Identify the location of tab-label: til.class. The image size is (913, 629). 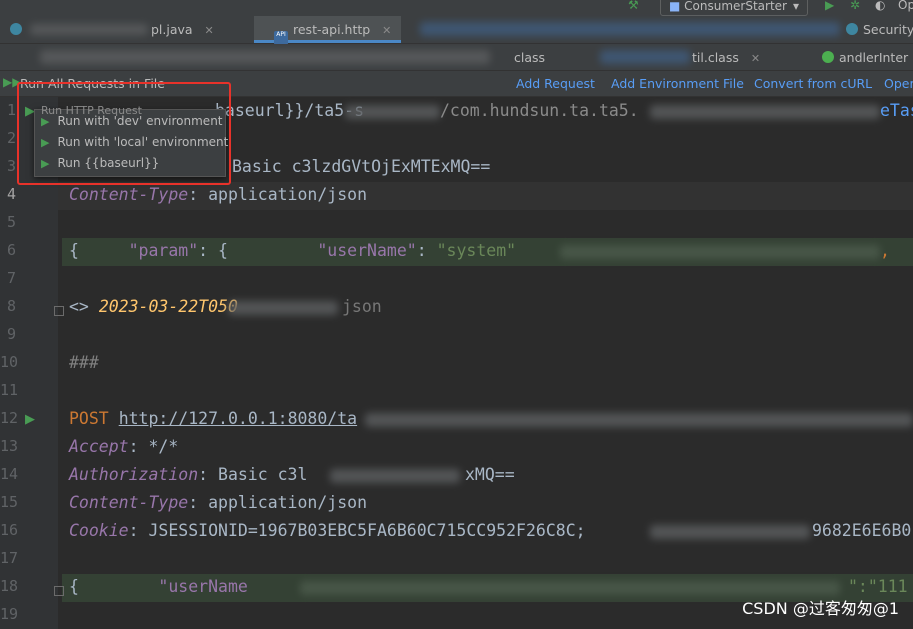
(715, 57).